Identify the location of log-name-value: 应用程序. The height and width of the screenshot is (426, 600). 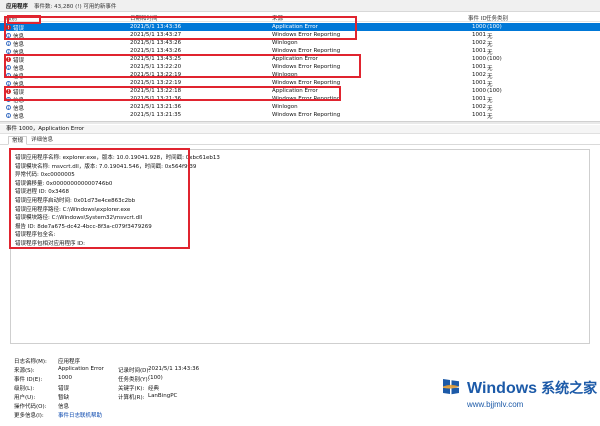
(69, 362).